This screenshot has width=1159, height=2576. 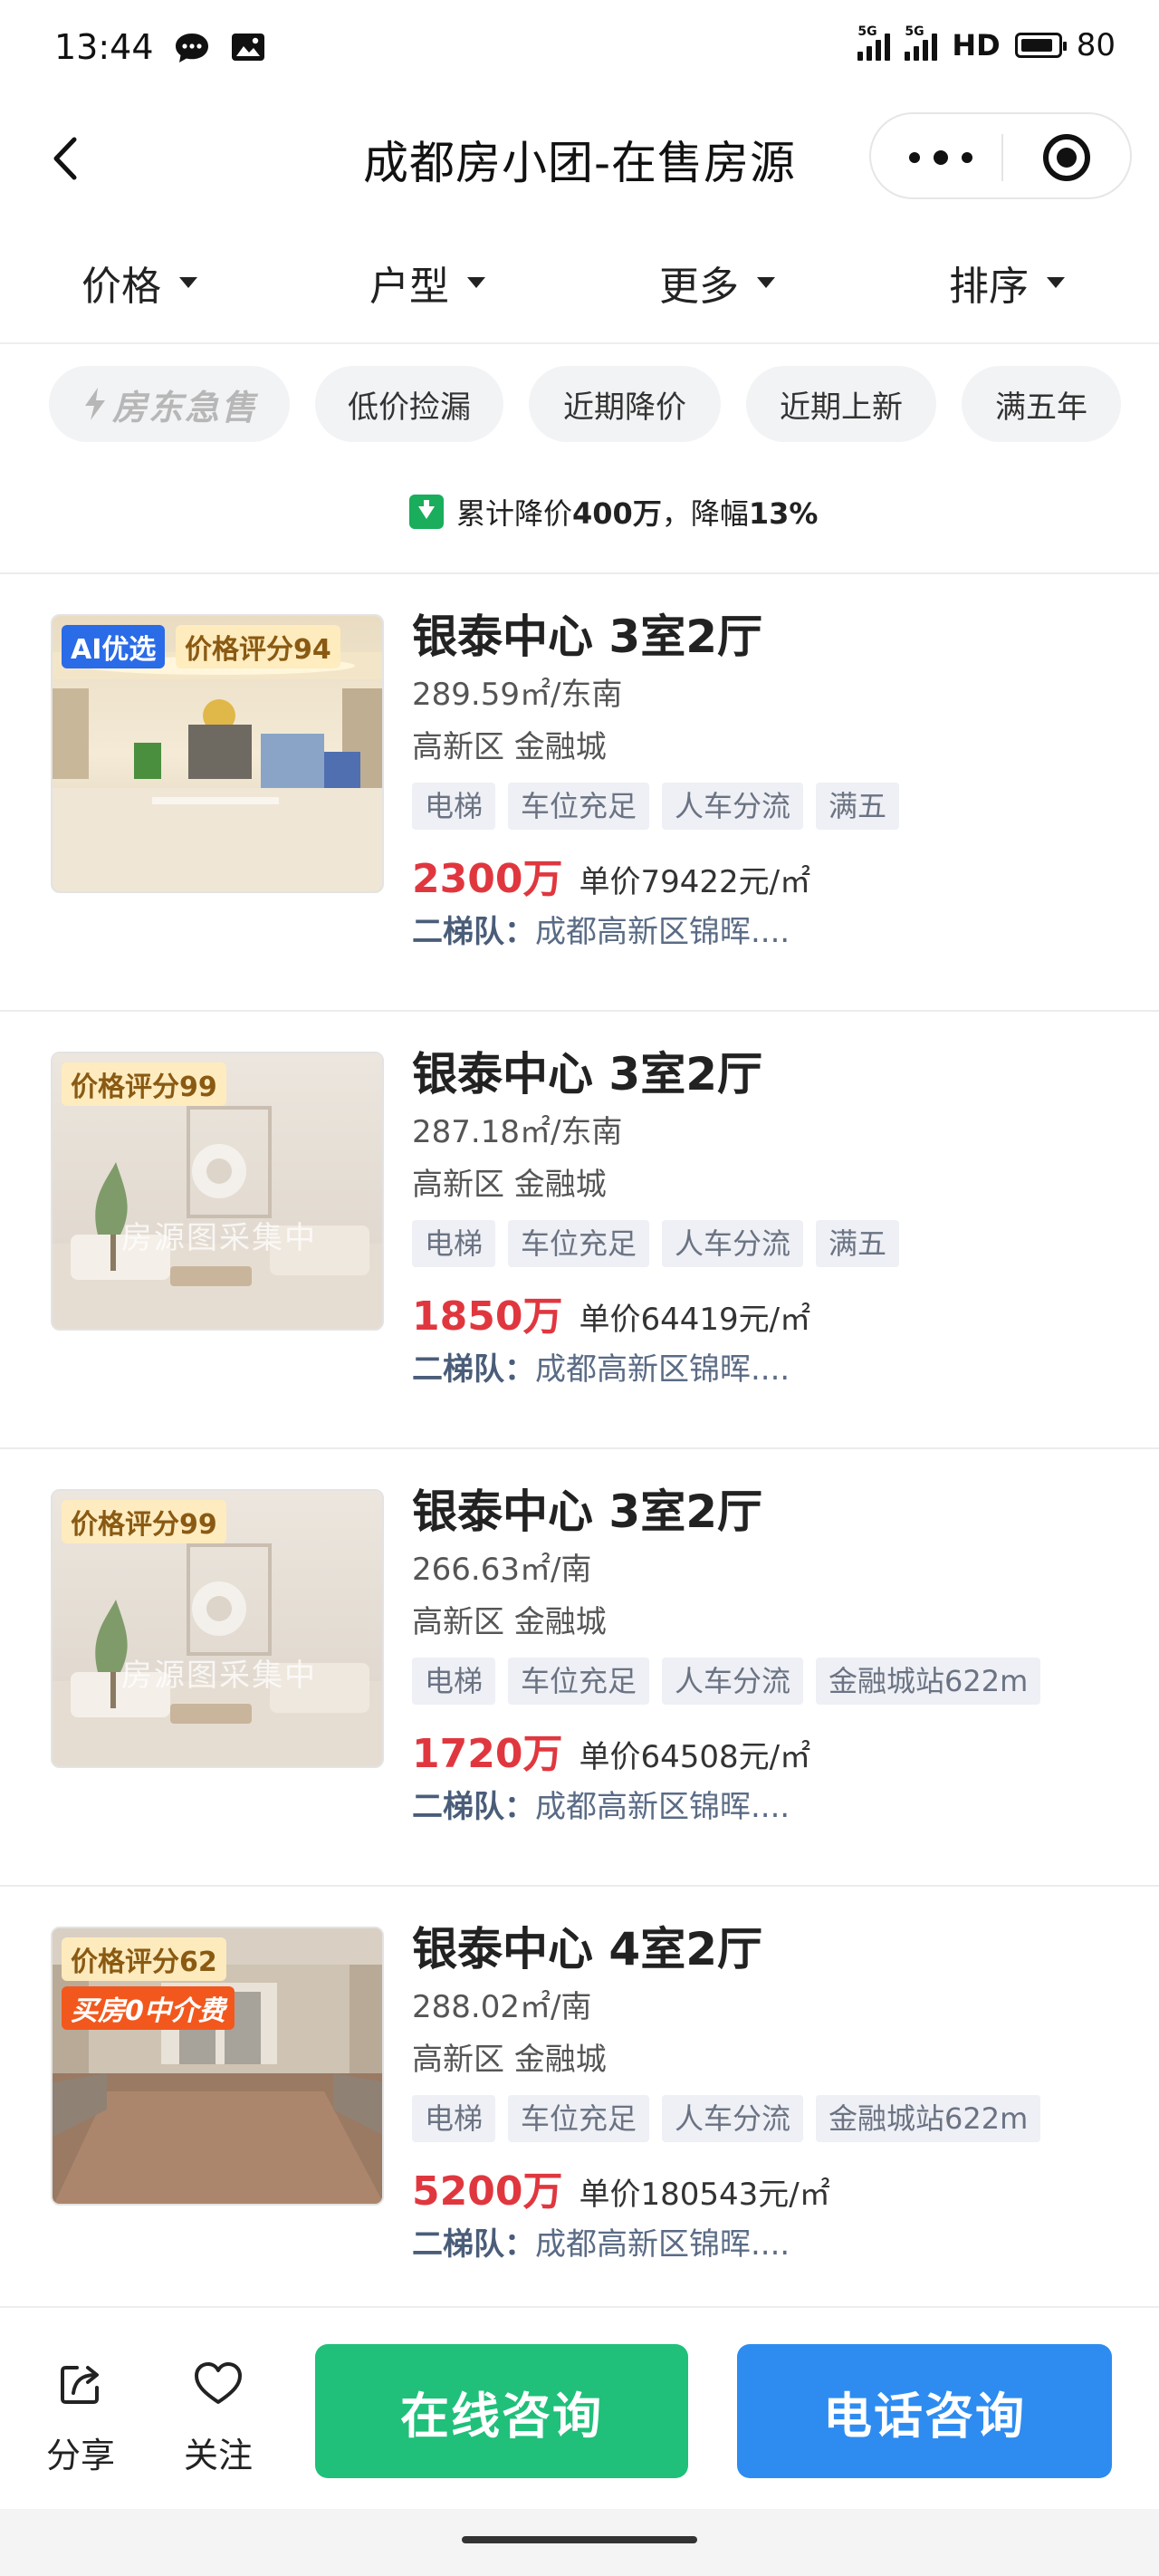 What do you see at coordinates (219, 2383) in the screenshot?
I see `heart-icon` at bounding box center [219, 2383].